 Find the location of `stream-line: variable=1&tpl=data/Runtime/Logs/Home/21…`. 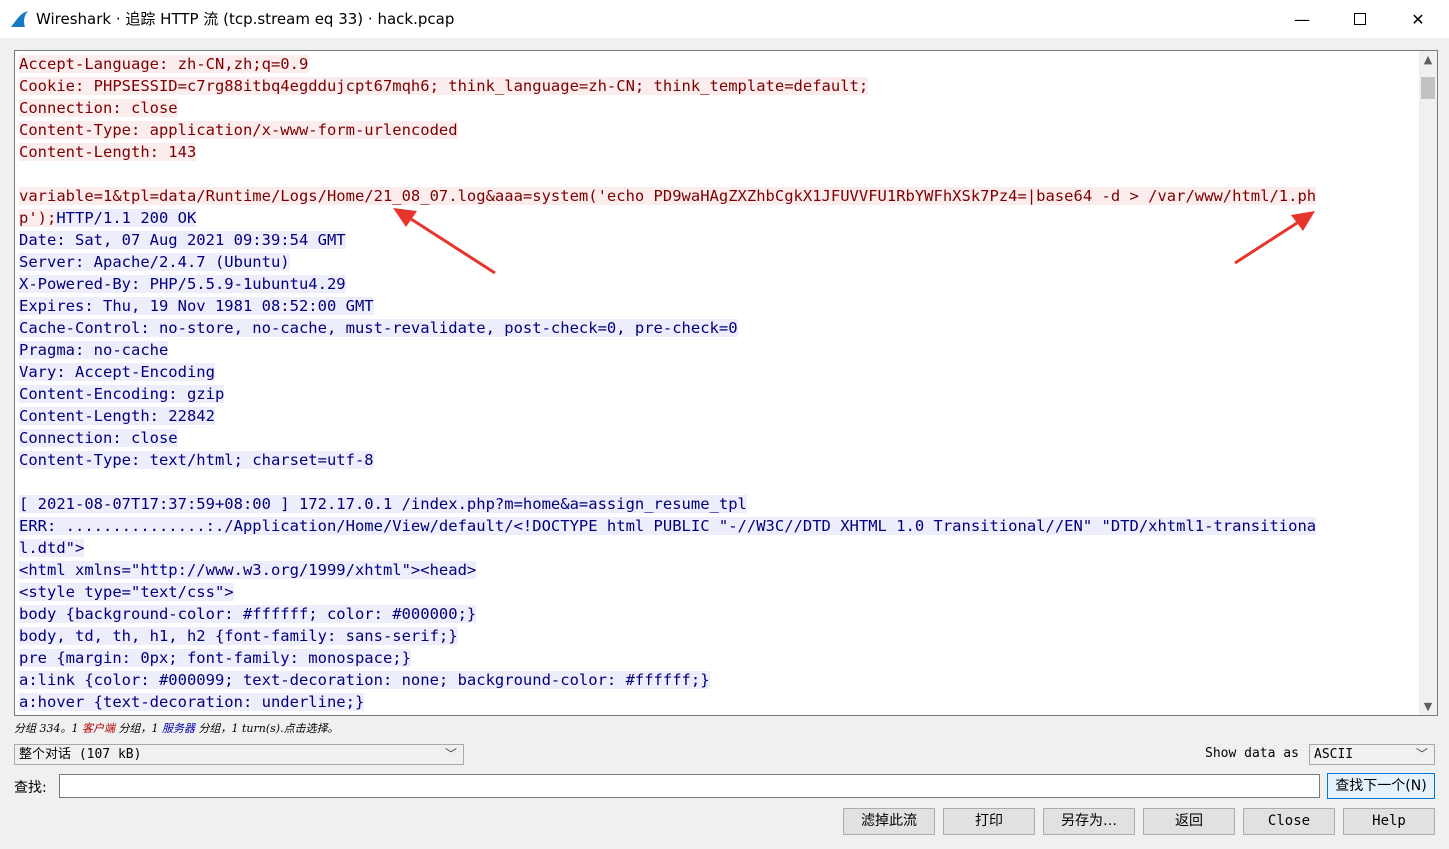

stream-line: variable=1&tpl=data/Runtime/Logs/Home/21… is located at coordinates (715, 196).